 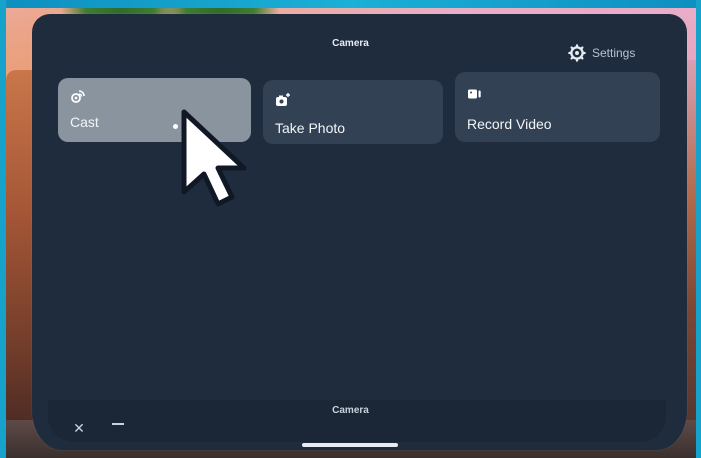 I want to click on screen-frame-left, so click(x=3, y=229).